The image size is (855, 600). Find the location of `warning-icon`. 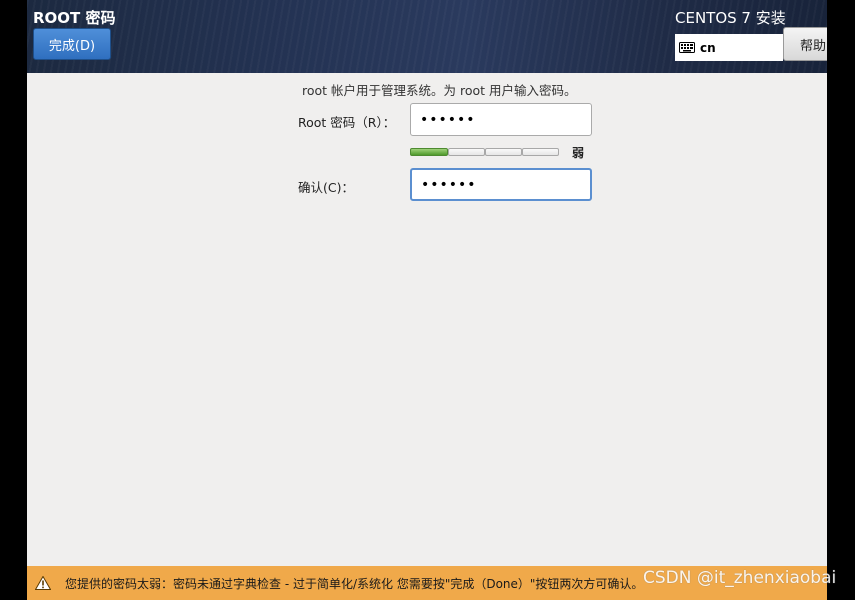

warning-icon is located at coordinates (43, 583).